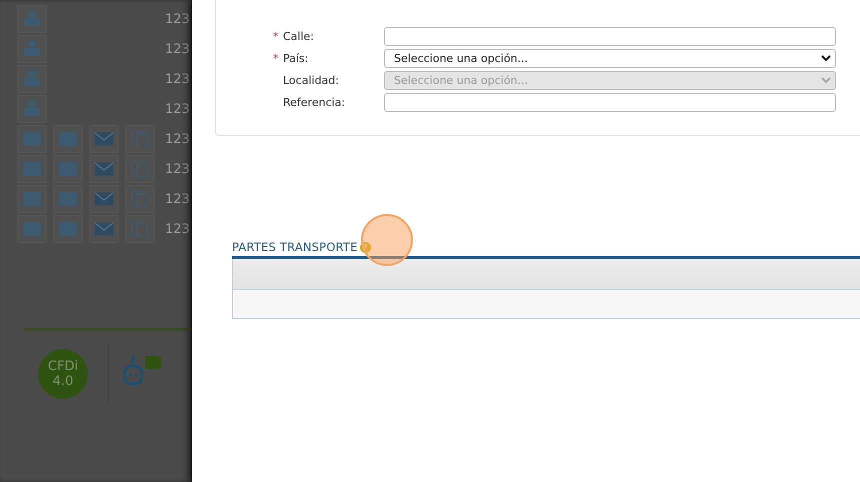 This screenshot has width=860, height=482. What do you see at coordinates (294, 36) in the screenshot?
I see `field-label: * Calle:` at bounding box center [294, 36].